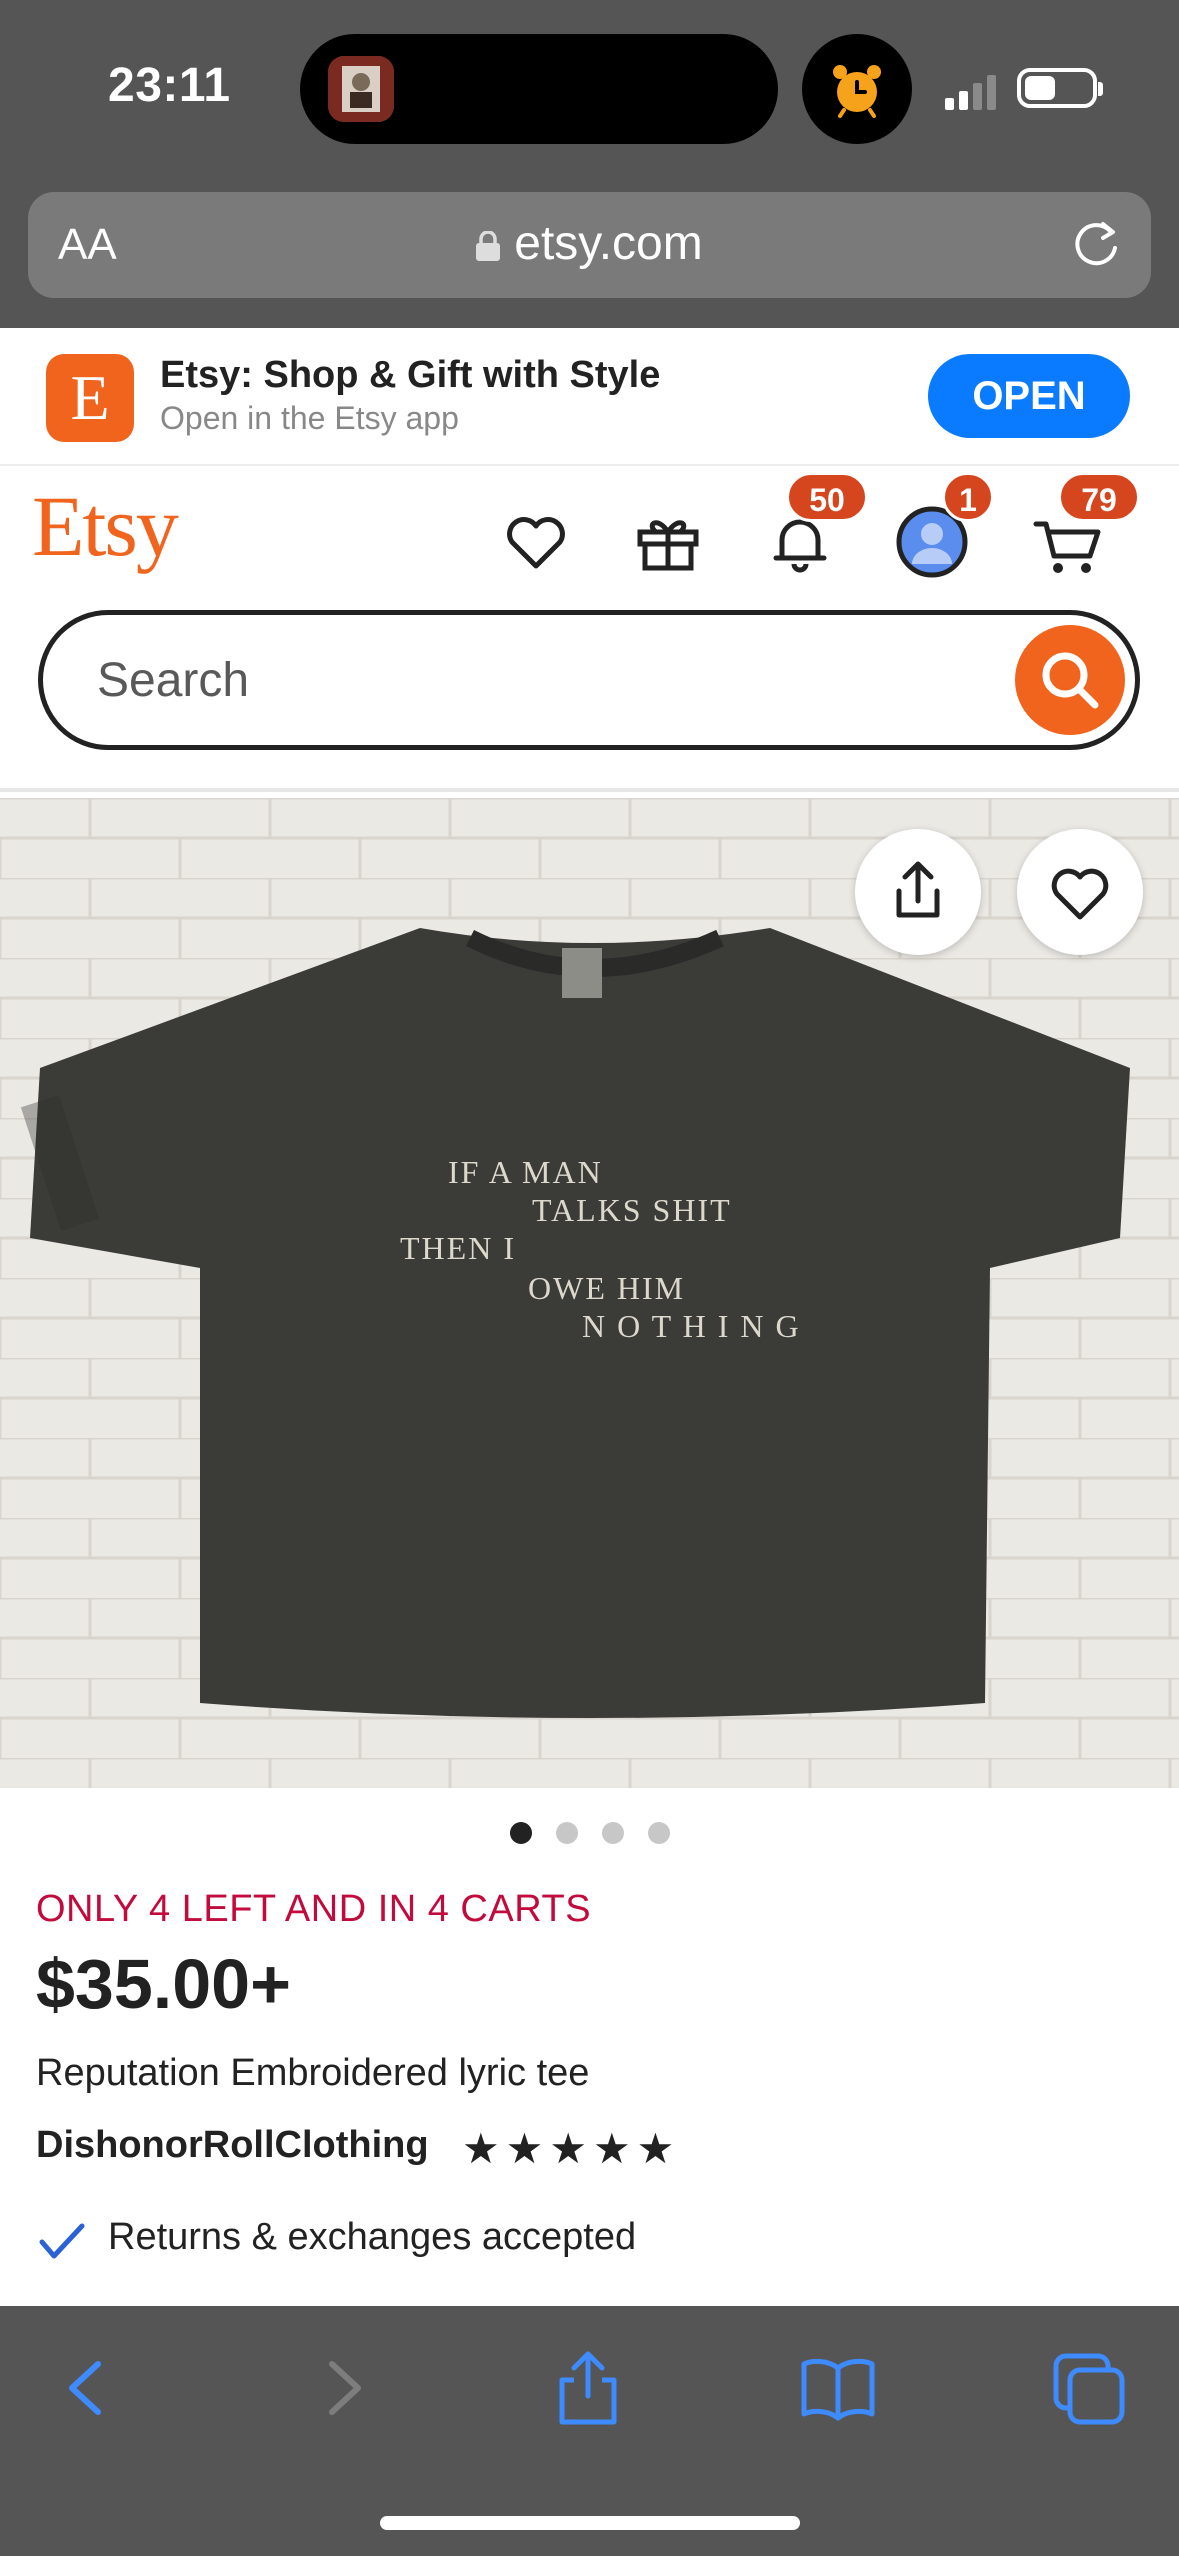 This screenshot has width=1179, height=2556. Describe the element at coordinates (1096, 243) in the screenshot. I see `reload-icon` at that location.